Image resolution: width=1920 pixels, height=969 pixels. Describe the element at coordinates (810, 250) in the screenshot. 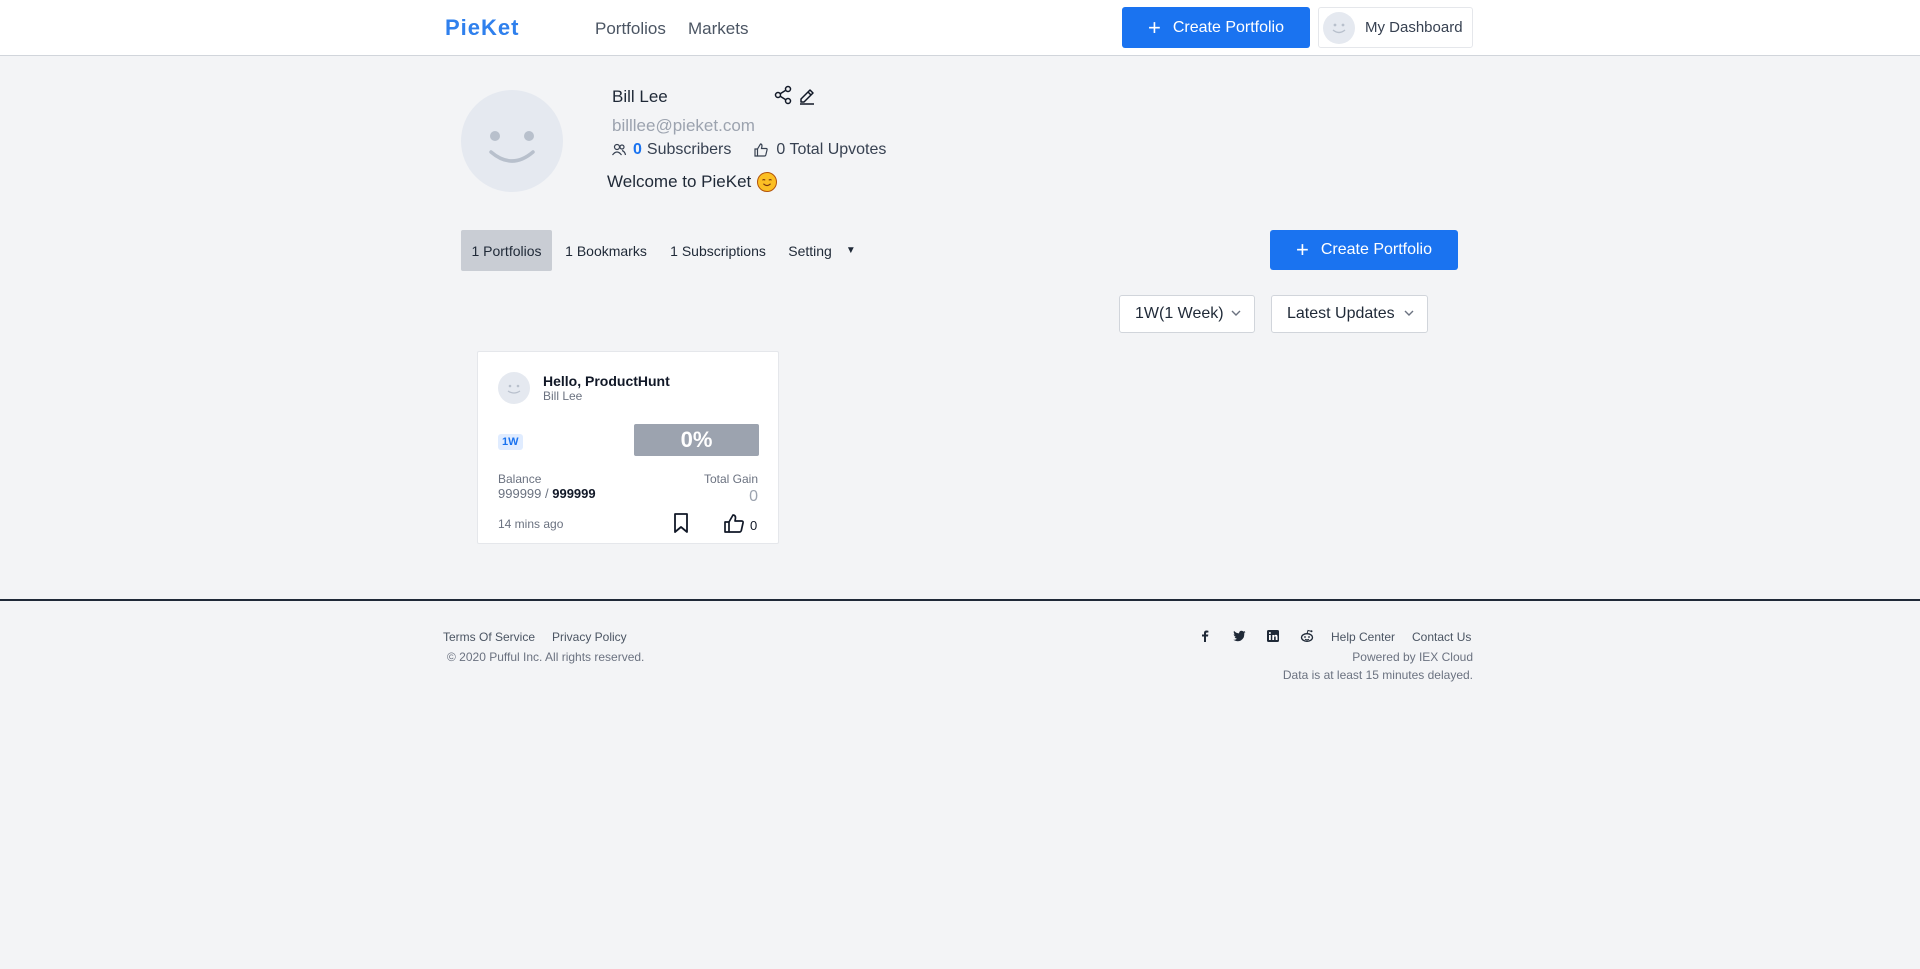

I see `setting-label: Setting` at that location.